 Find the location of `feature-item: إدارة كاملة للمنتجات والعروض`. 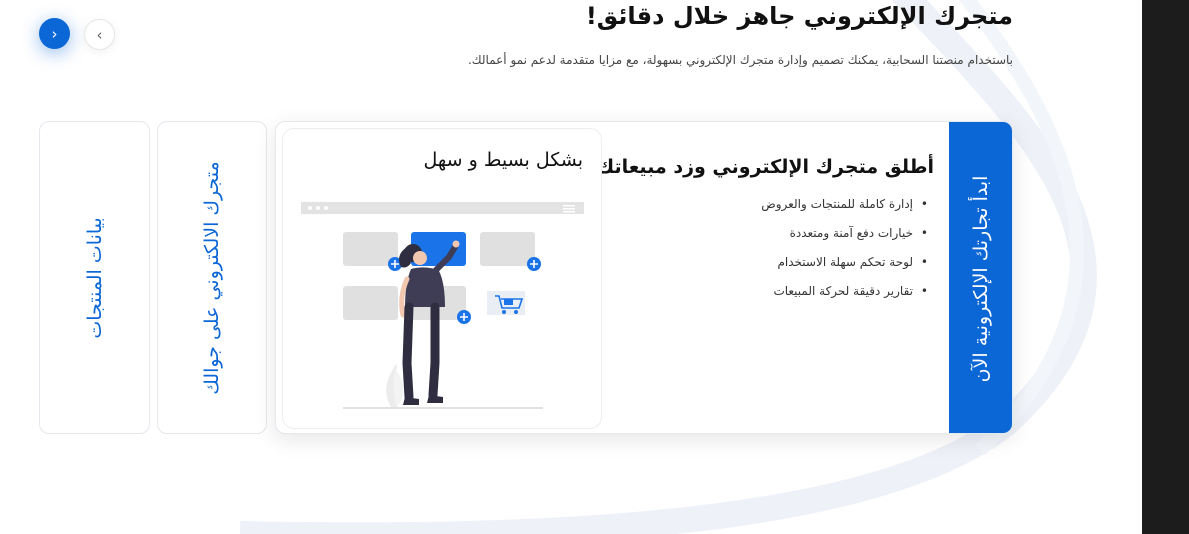

feature-item: إدارة كاملة للمنتجات والعروض is located at coordinates (779, 204).